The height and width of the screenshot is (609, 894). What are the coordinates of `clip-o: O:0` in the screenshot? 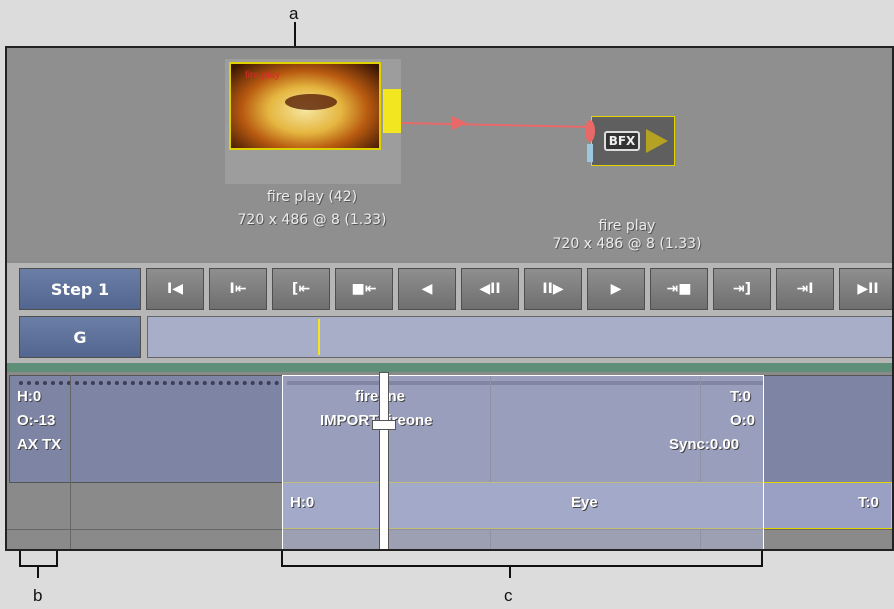 It's located at (743, 420).